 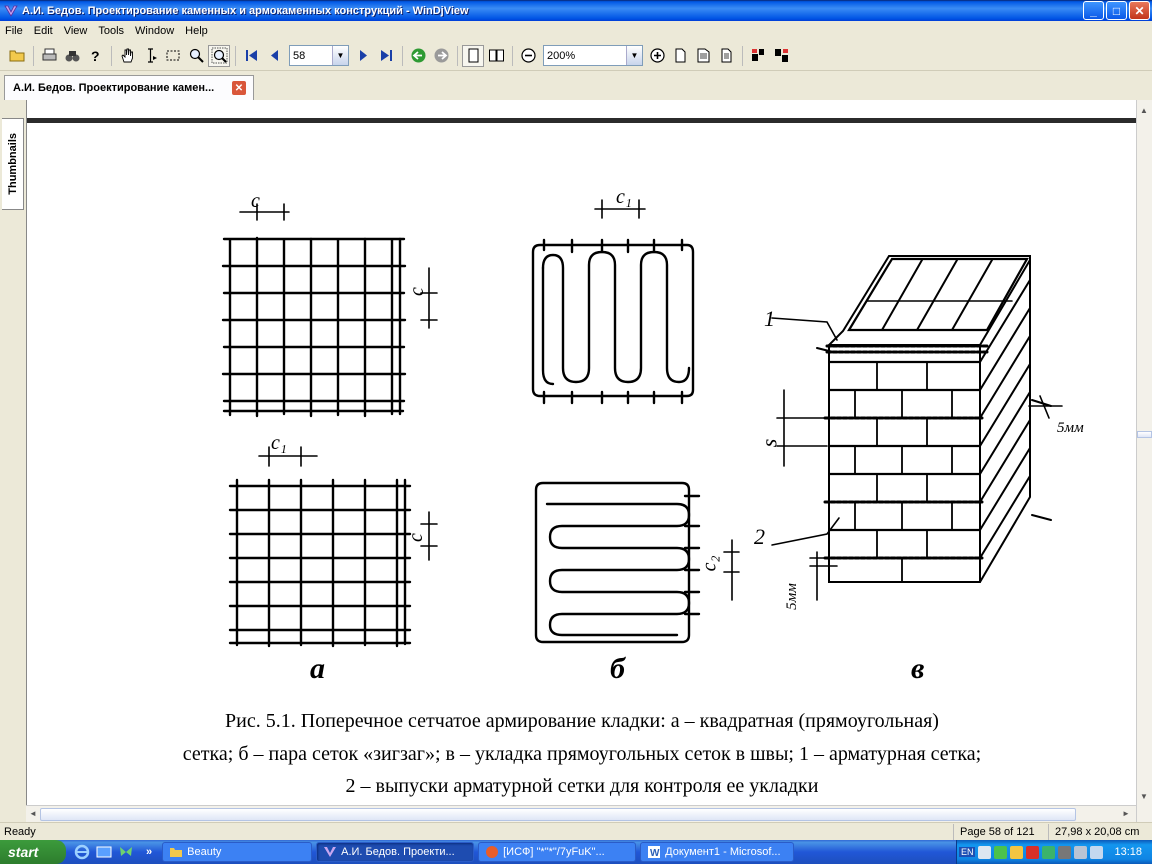 I want to click on zoom-combo: 200% ▼, so click(x=593, y=55).